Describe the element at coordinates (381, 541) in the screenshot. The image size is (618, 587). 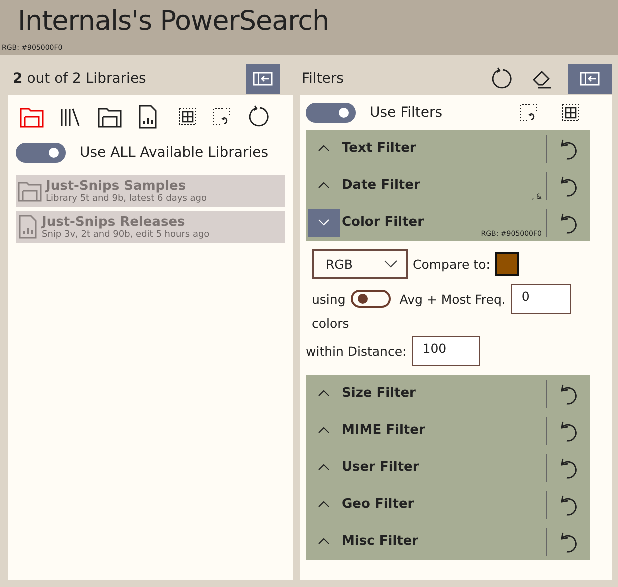
I see `filter-title: Misc Filter` at that location.